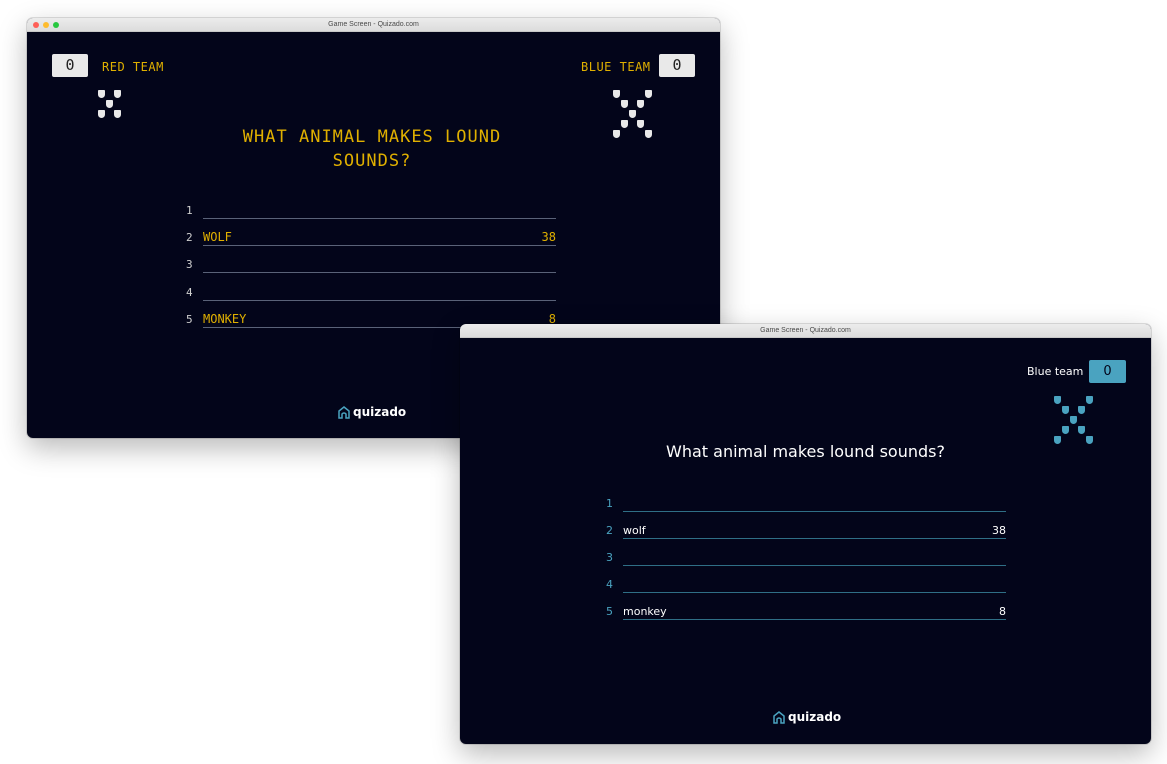 The image size is (1167, 764). I want to click on answer-points: 8, so click(1002, 611).